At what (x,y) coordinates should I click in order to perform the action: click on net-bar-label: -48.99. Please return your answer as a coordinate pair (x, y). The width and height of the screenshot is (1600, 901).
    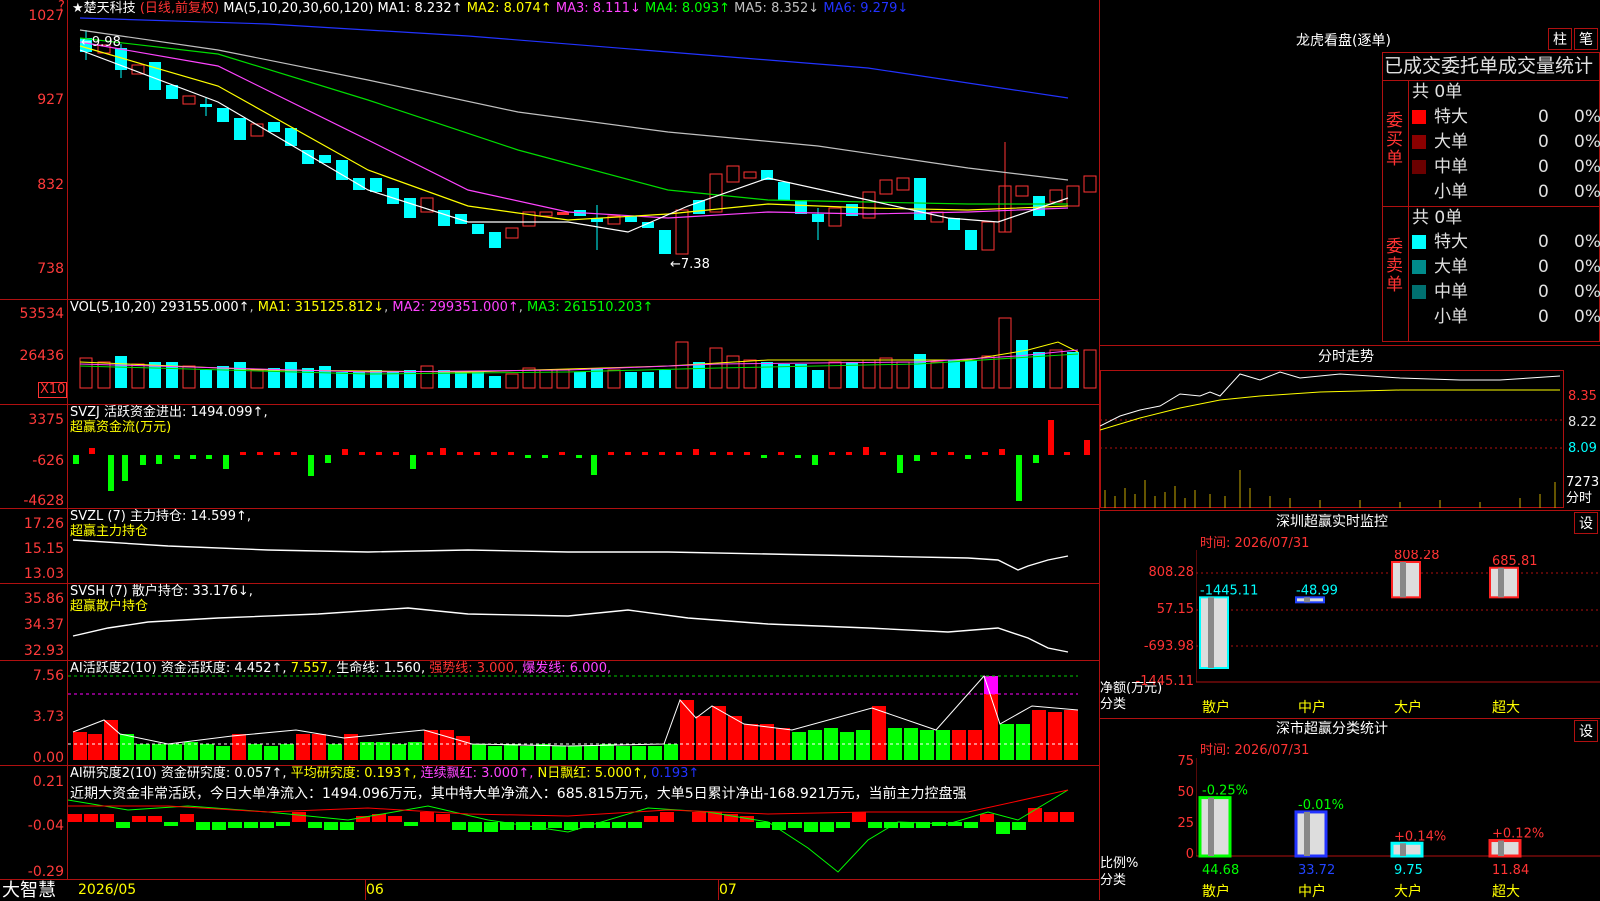
    Looking at the image, I should click on (1317, 590).